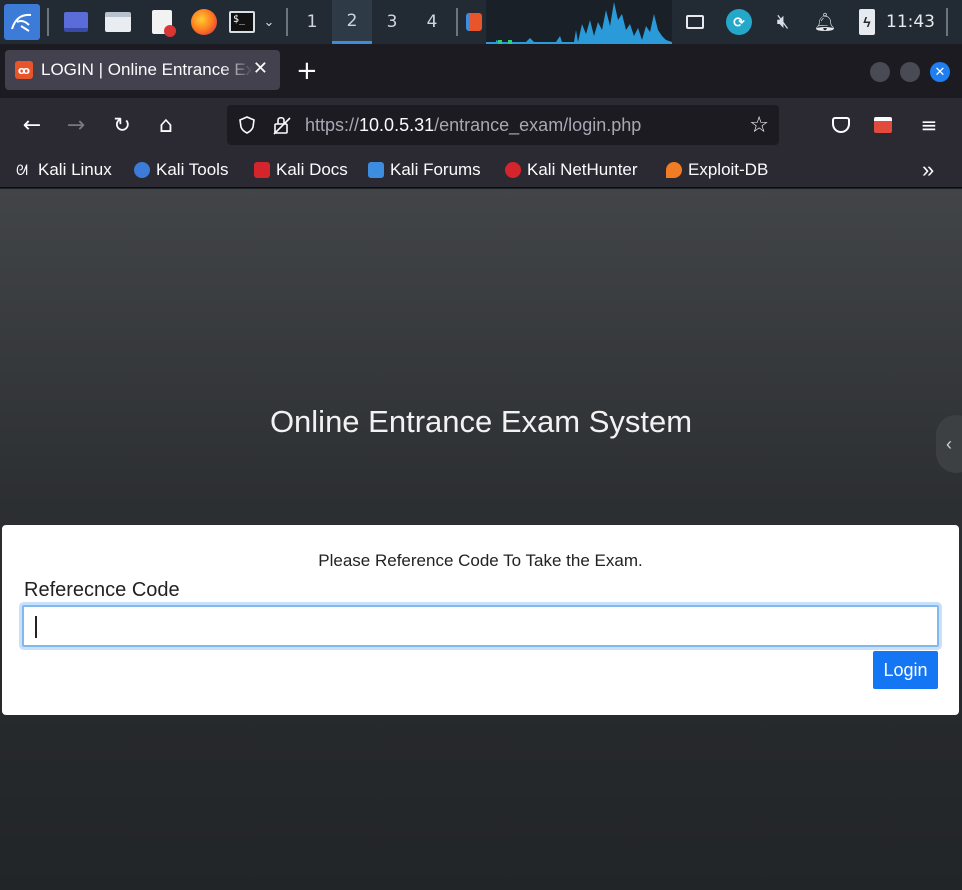 The width and height of the screenshot is (962, 890). Describe the element at coordinates (674, 170) in the screenshot. I see `exploit-db-icon` at that location.